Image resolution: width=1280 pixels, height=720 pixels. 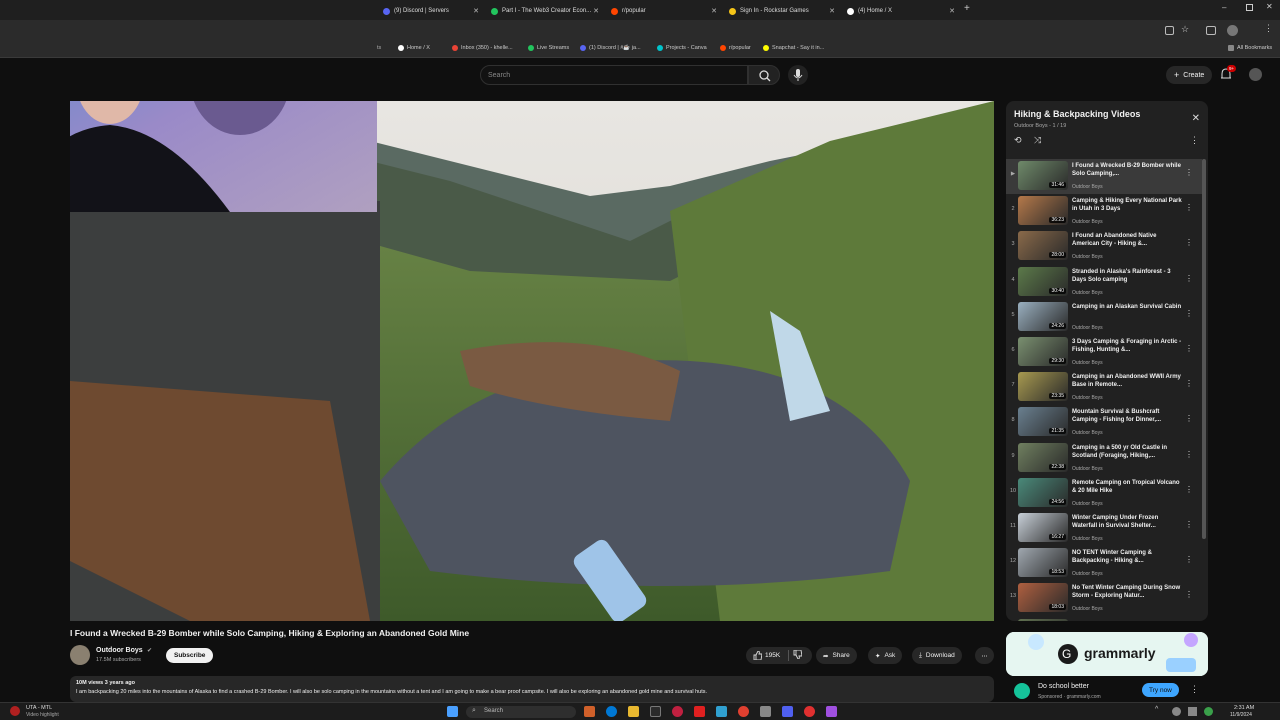 I want to click on playlist-thumbnail: 23:35, so click(x=1043, y=387).